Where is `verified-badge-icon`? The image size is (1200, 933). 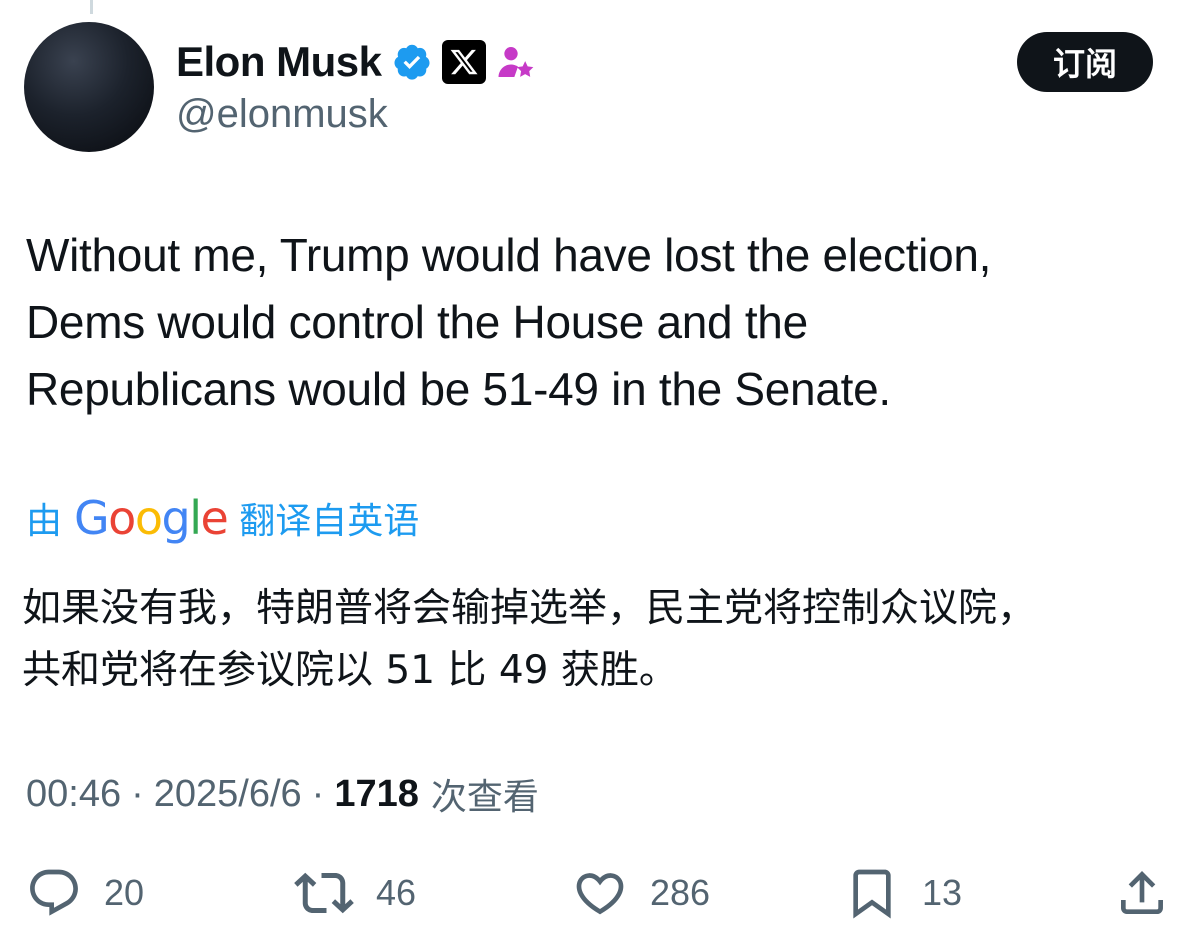 verified-badge-icon is located at coordinates (412, 62).